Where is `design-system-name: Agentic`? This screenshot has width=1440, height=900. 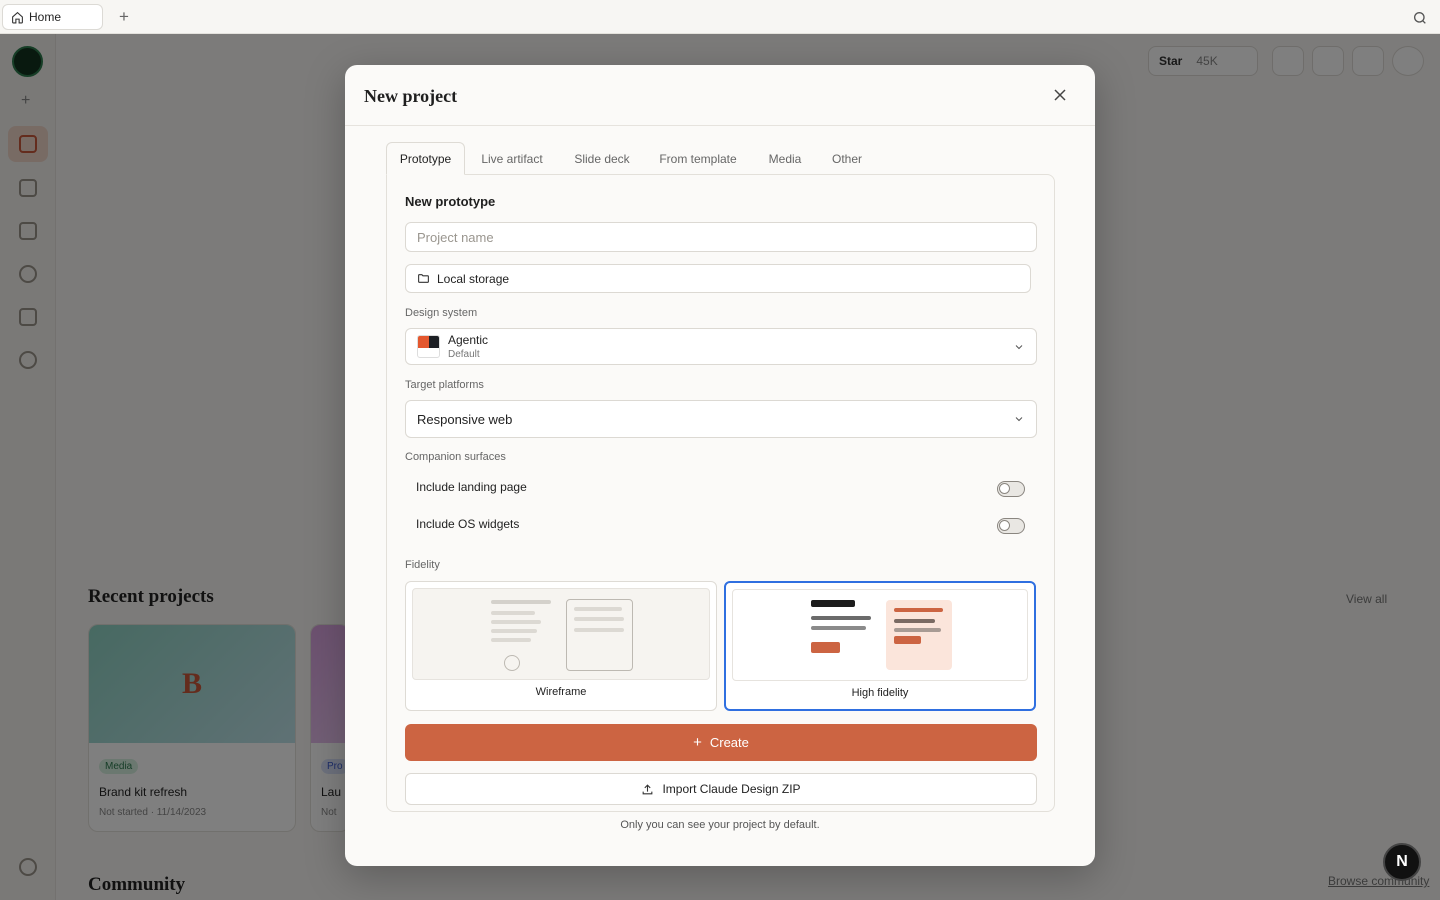 design-system-name: Agentic is located at coordinates (468, 340).